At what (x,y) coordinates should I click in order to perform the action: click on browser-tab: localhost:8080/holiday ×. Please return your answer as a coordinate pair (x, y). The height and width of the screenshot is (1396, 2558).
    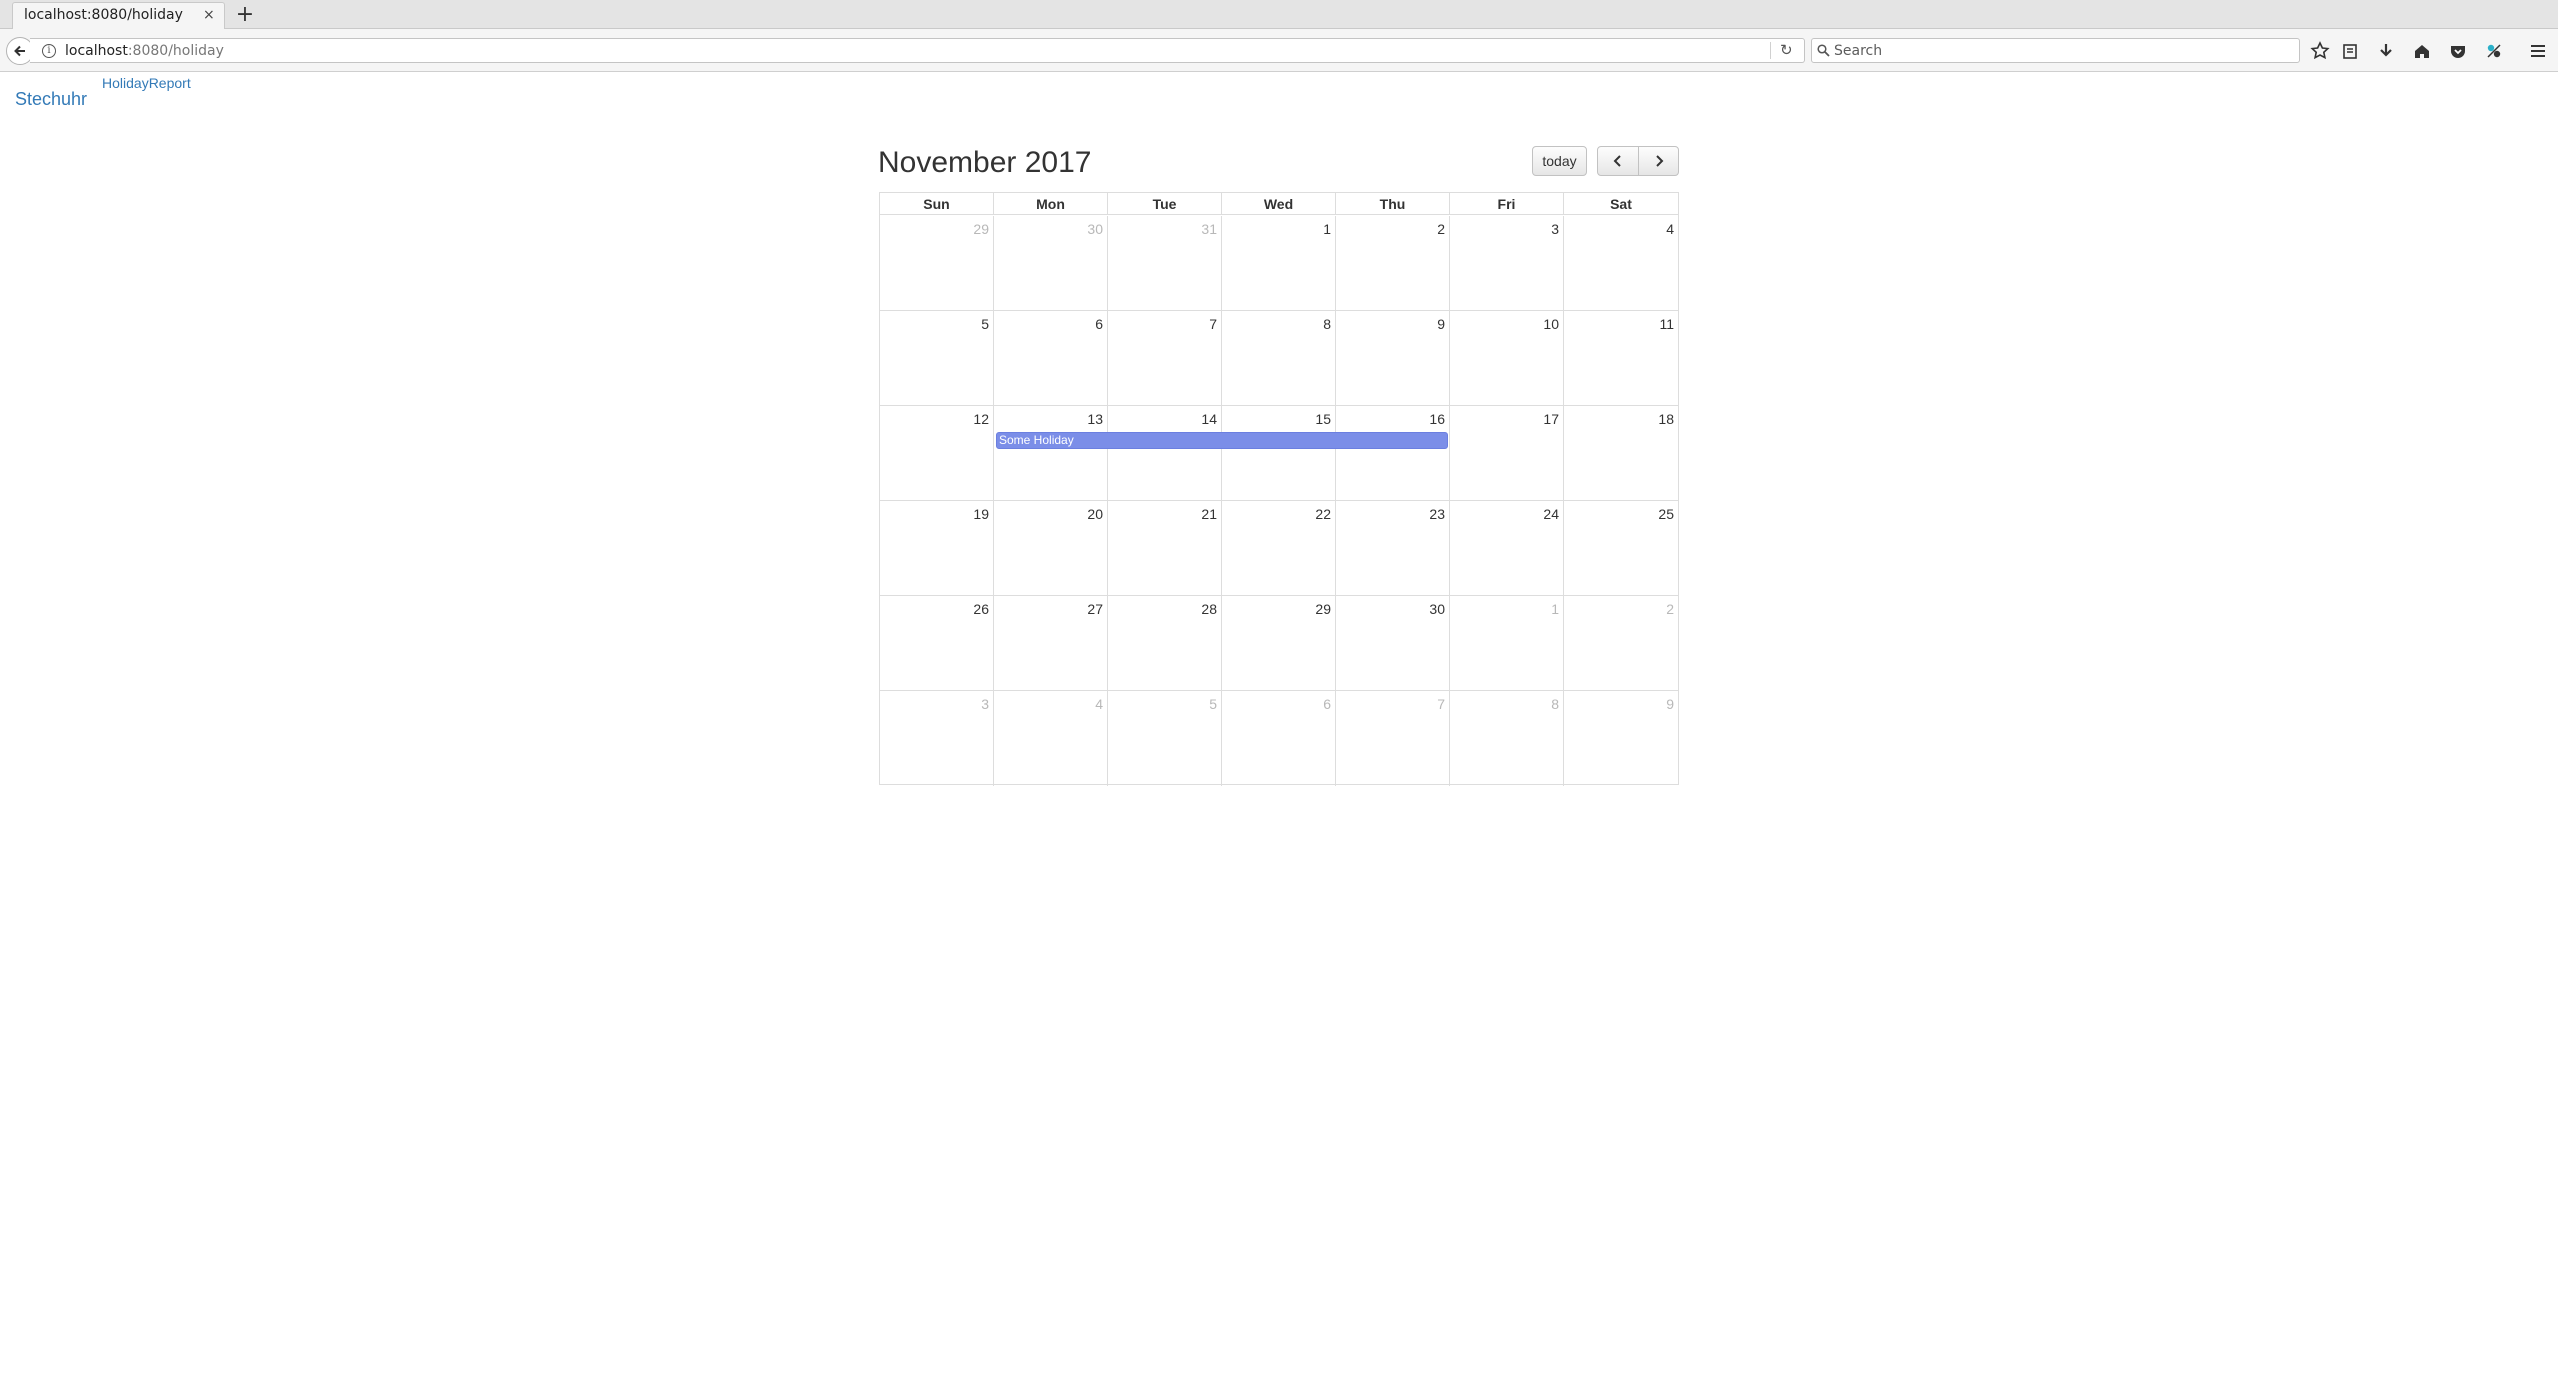
    Looking at the image, I should click on (118, 15).